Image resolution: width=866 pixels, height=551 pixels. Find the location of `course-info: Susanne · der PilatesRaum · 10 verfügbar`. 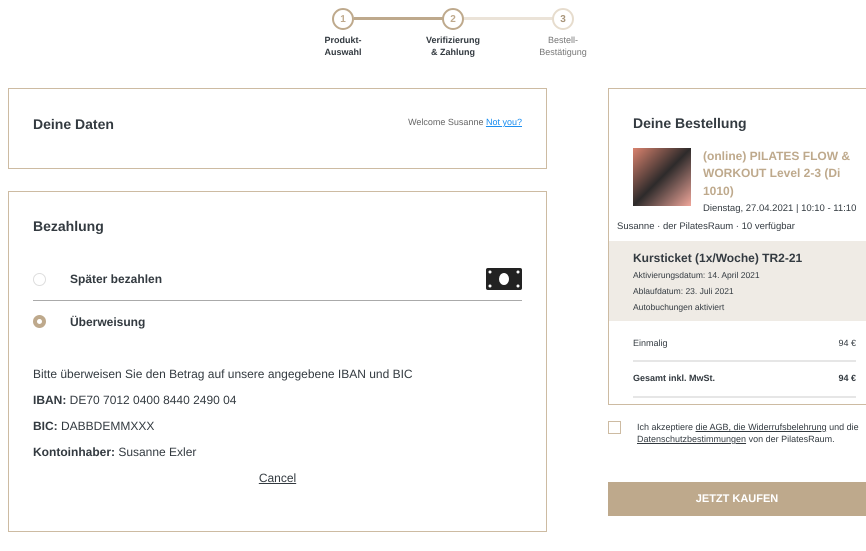

course-info: Susanne · der PilatesRaum · 10 verfügbar is located at coordinates (706, 227).